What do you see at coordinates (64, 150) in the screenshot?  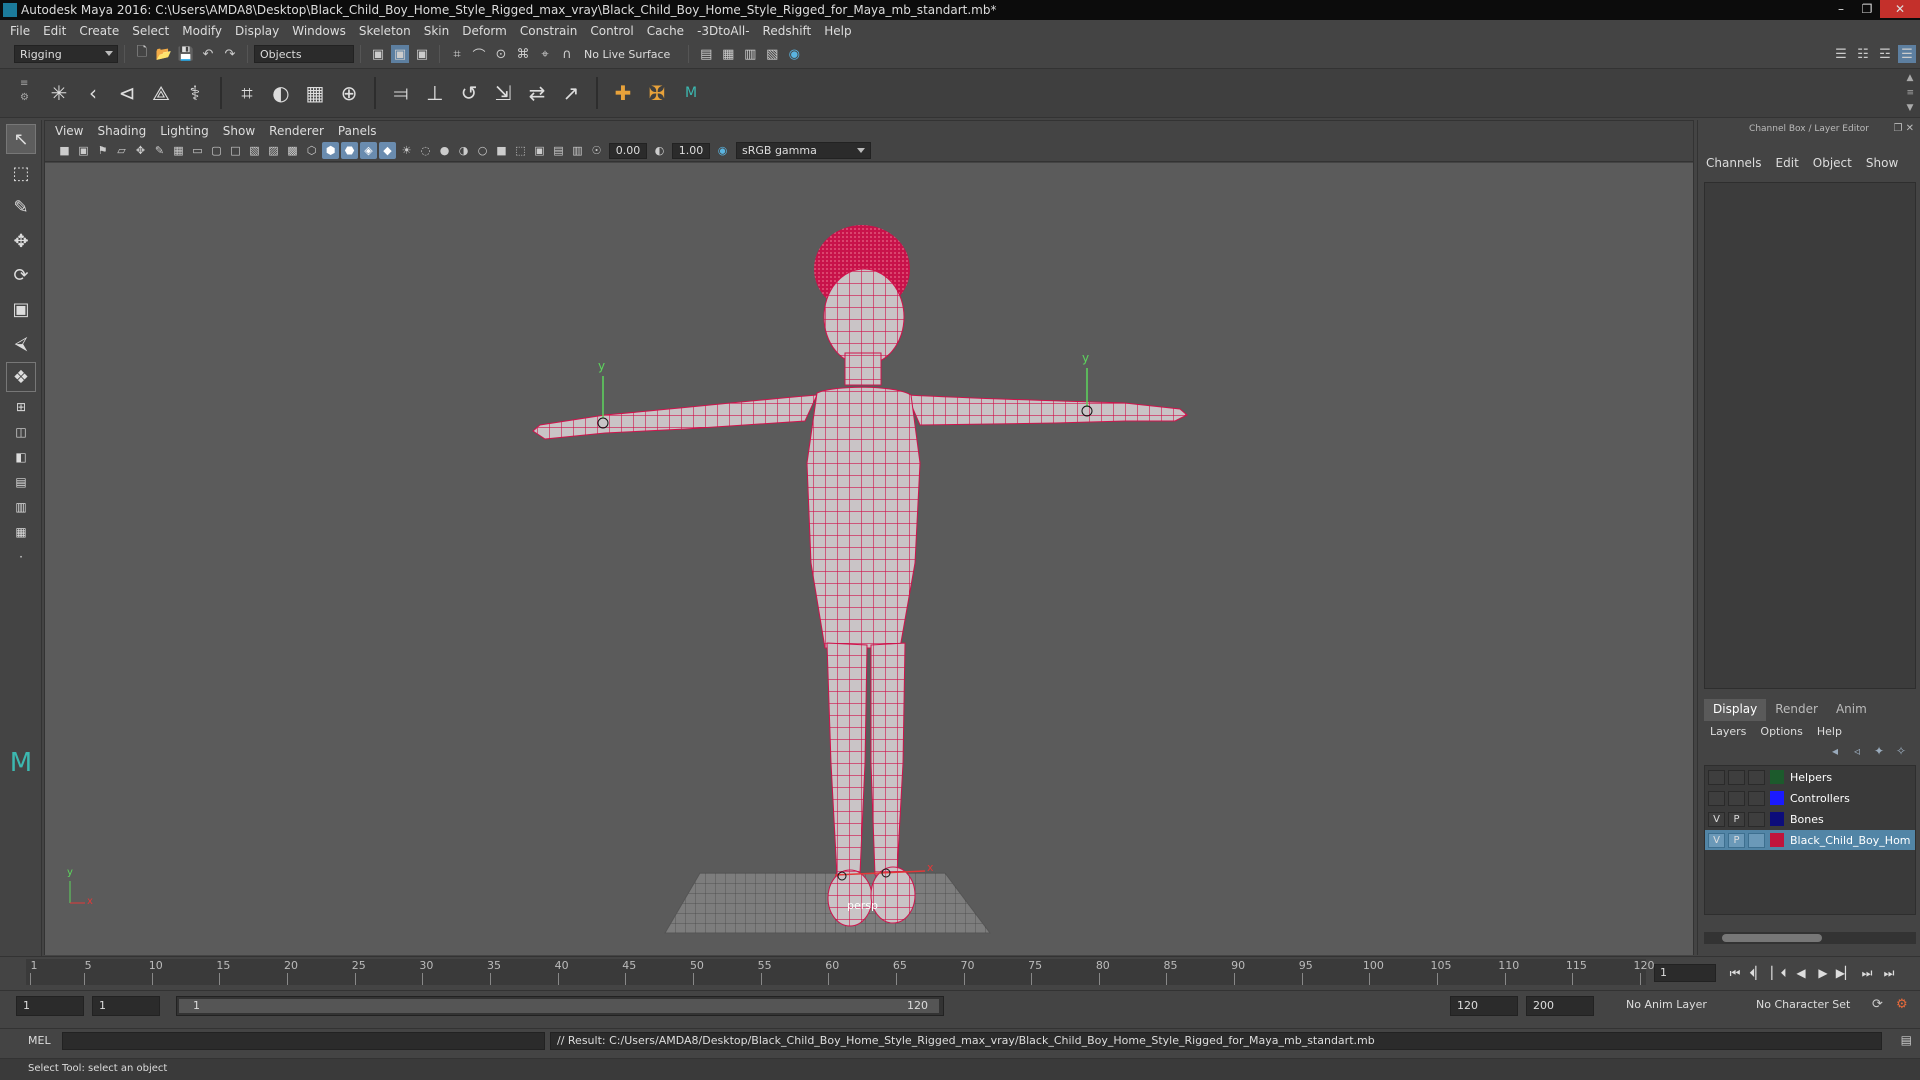 I see `select-camera-icon: ■` at bounding box center [64, 150].